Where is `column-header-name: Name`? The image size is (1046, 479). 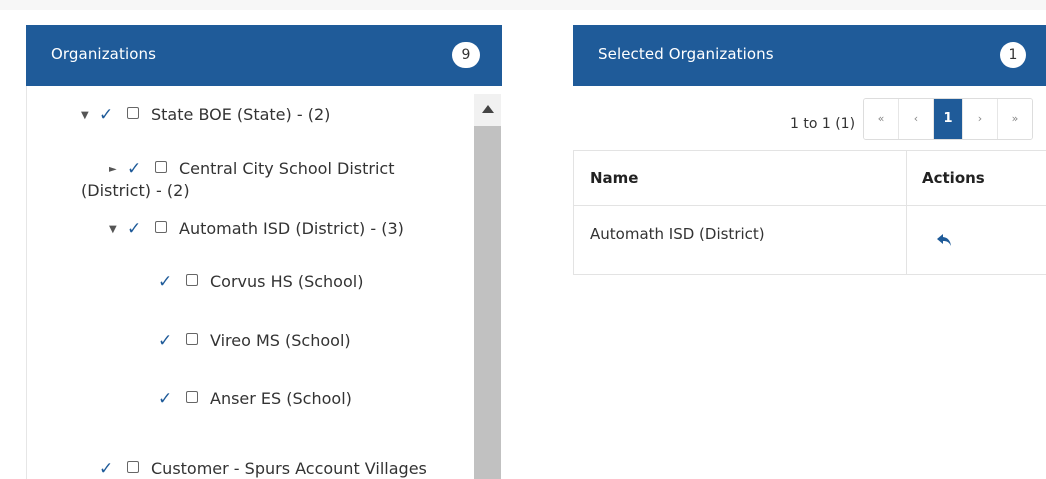
column-header-name: Name is located at coordinates (739, 178).